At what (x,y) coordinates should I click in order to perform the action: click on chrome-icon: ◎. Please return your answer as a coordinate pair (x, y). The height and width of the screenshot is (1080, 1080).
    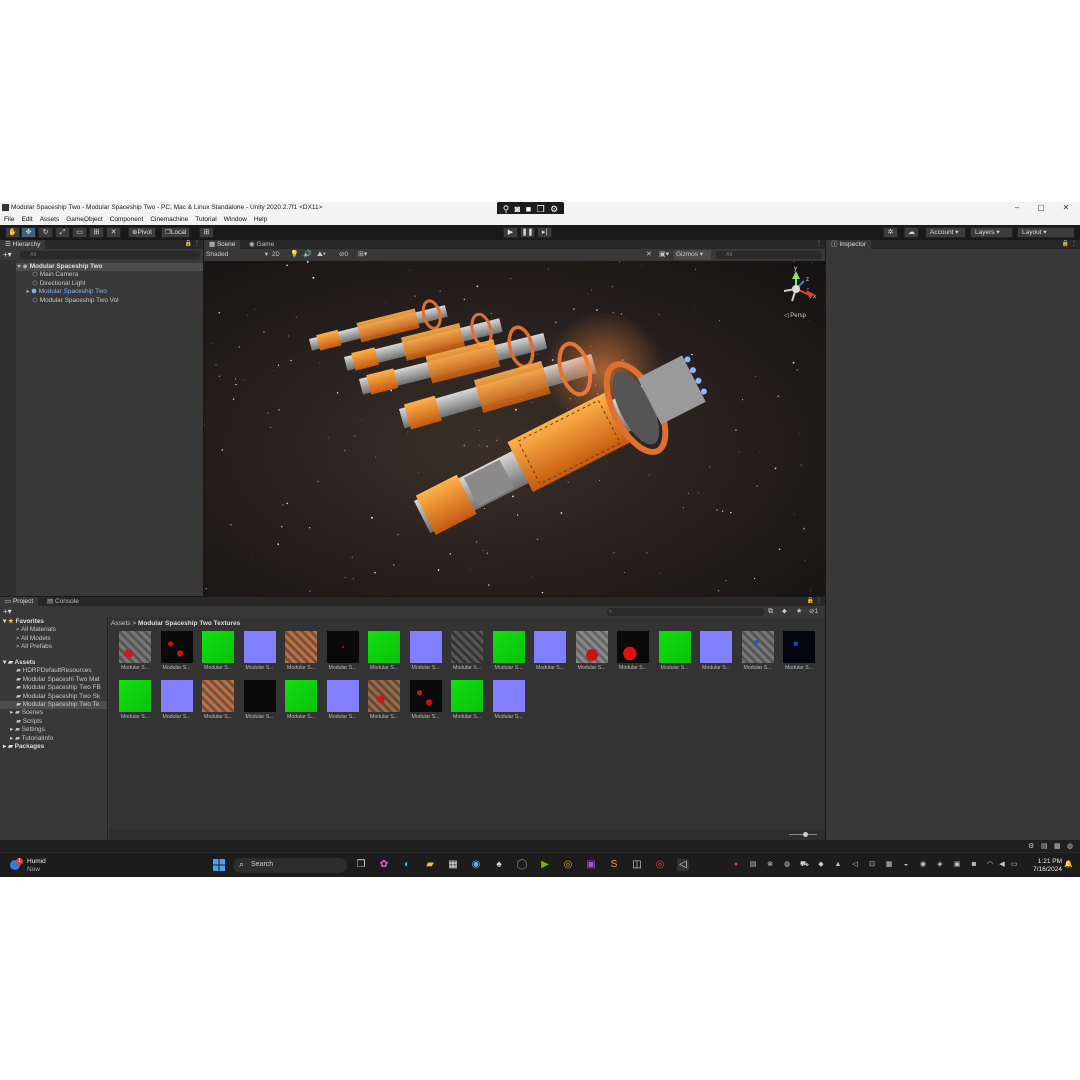
    Looking at the image, I should click on (568, 865).